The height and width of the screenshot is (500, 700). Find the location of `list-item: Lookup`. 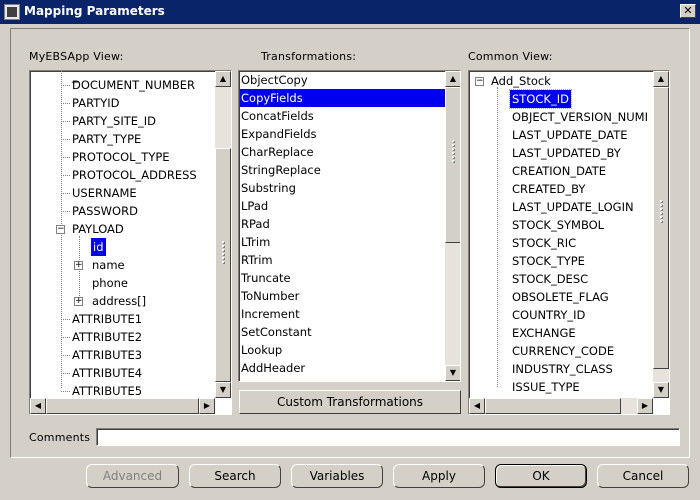

list-item: Lookup is located at coordinates (261, 350).